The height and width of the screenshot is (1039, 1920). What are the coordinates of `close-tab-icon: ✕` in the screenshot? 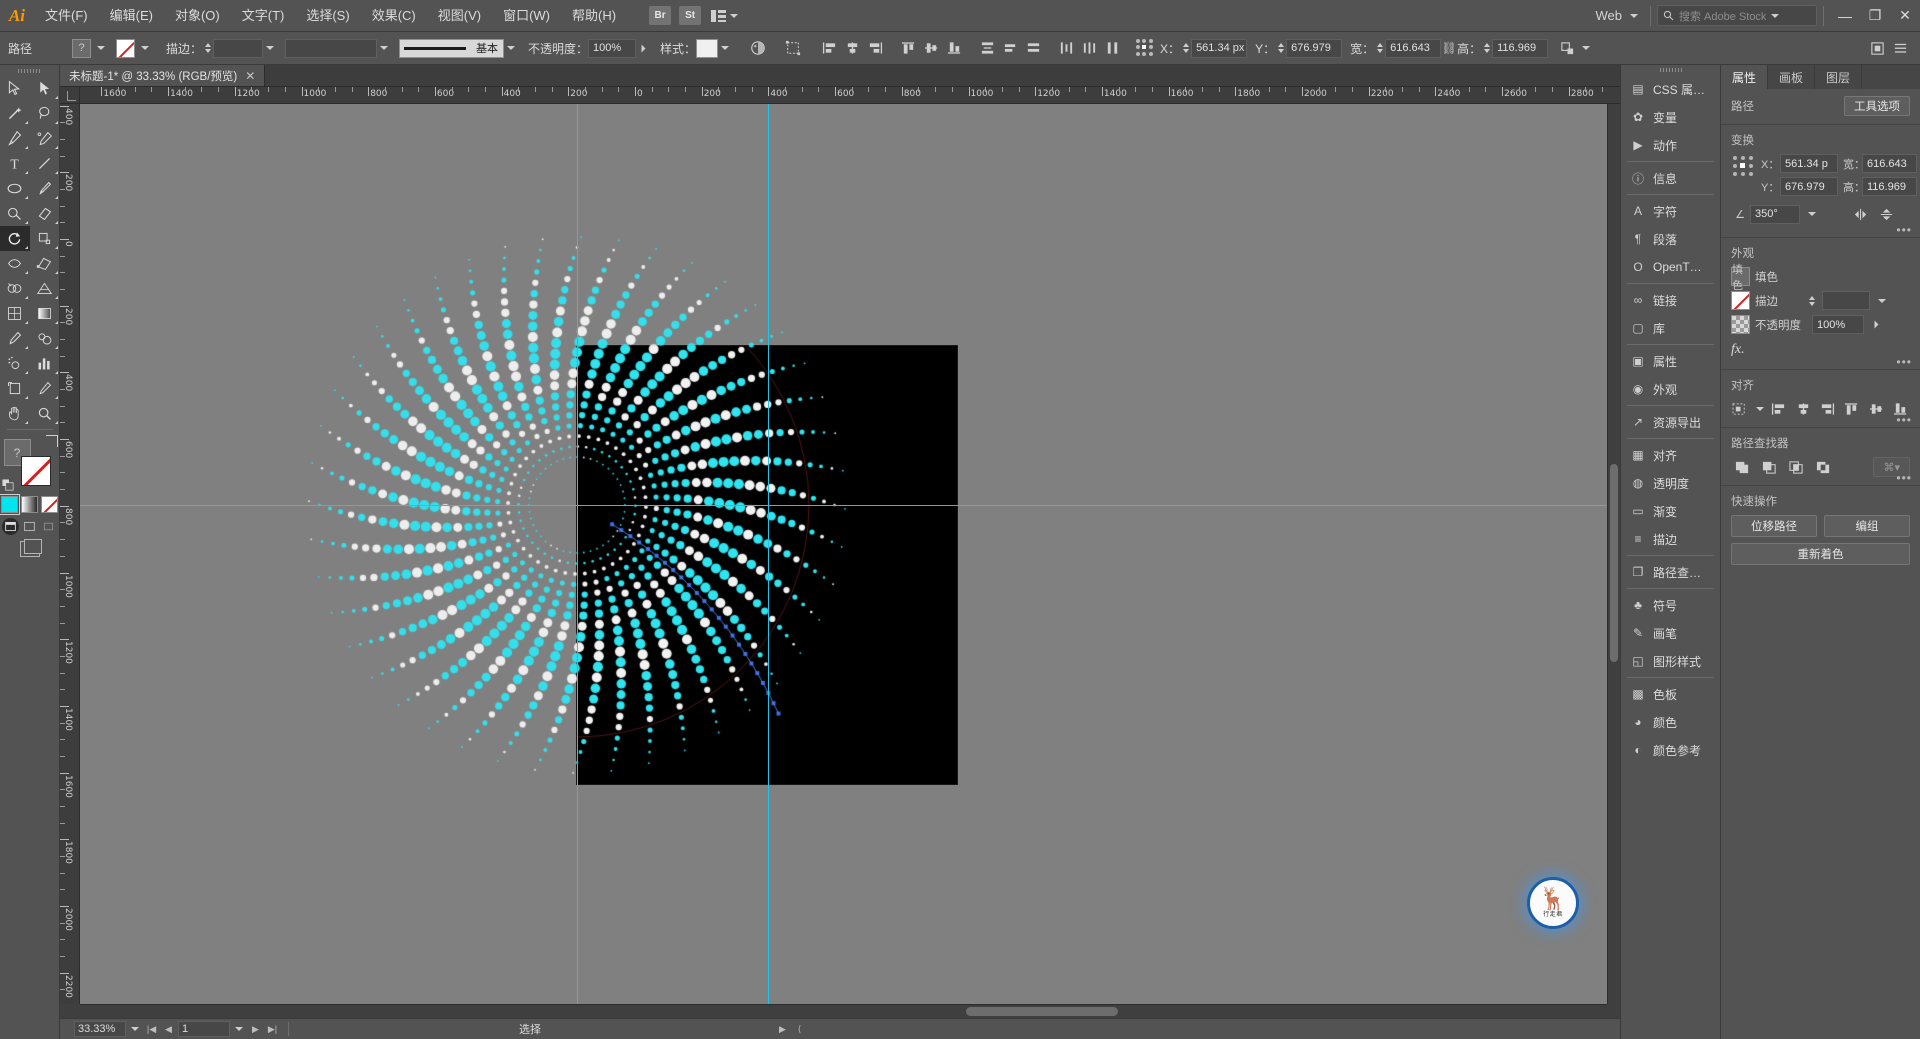 It's located at (250, 76).